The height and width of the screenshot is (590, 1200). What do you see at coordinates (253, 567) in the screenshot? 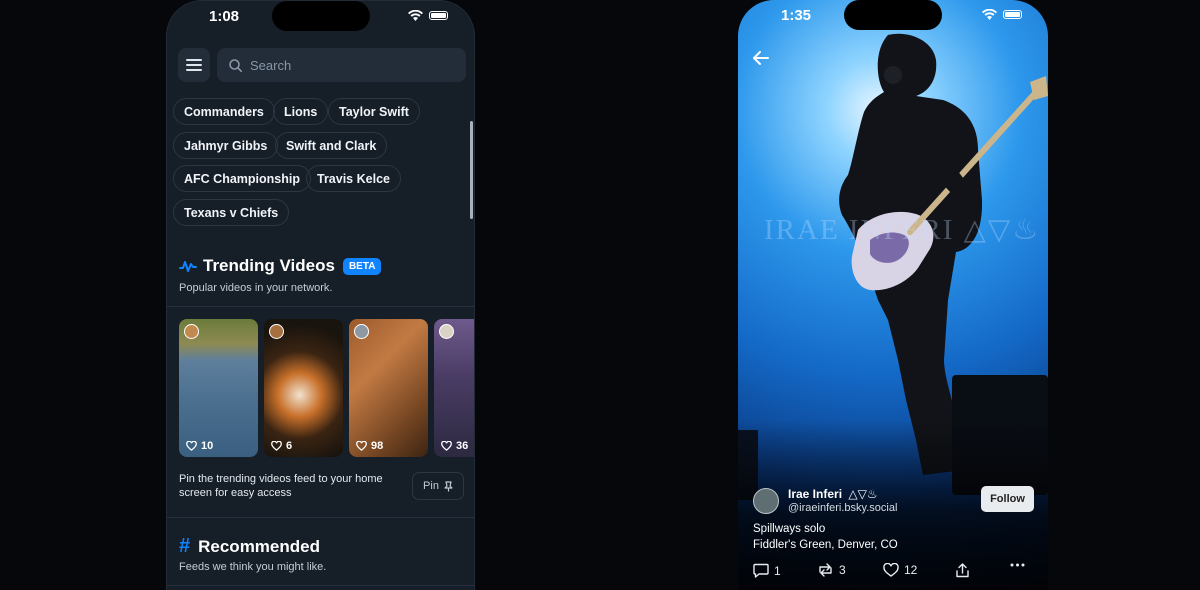
I see `recommended-subtitle: Feeds we think you might like.` at bounding box center [253, 567].